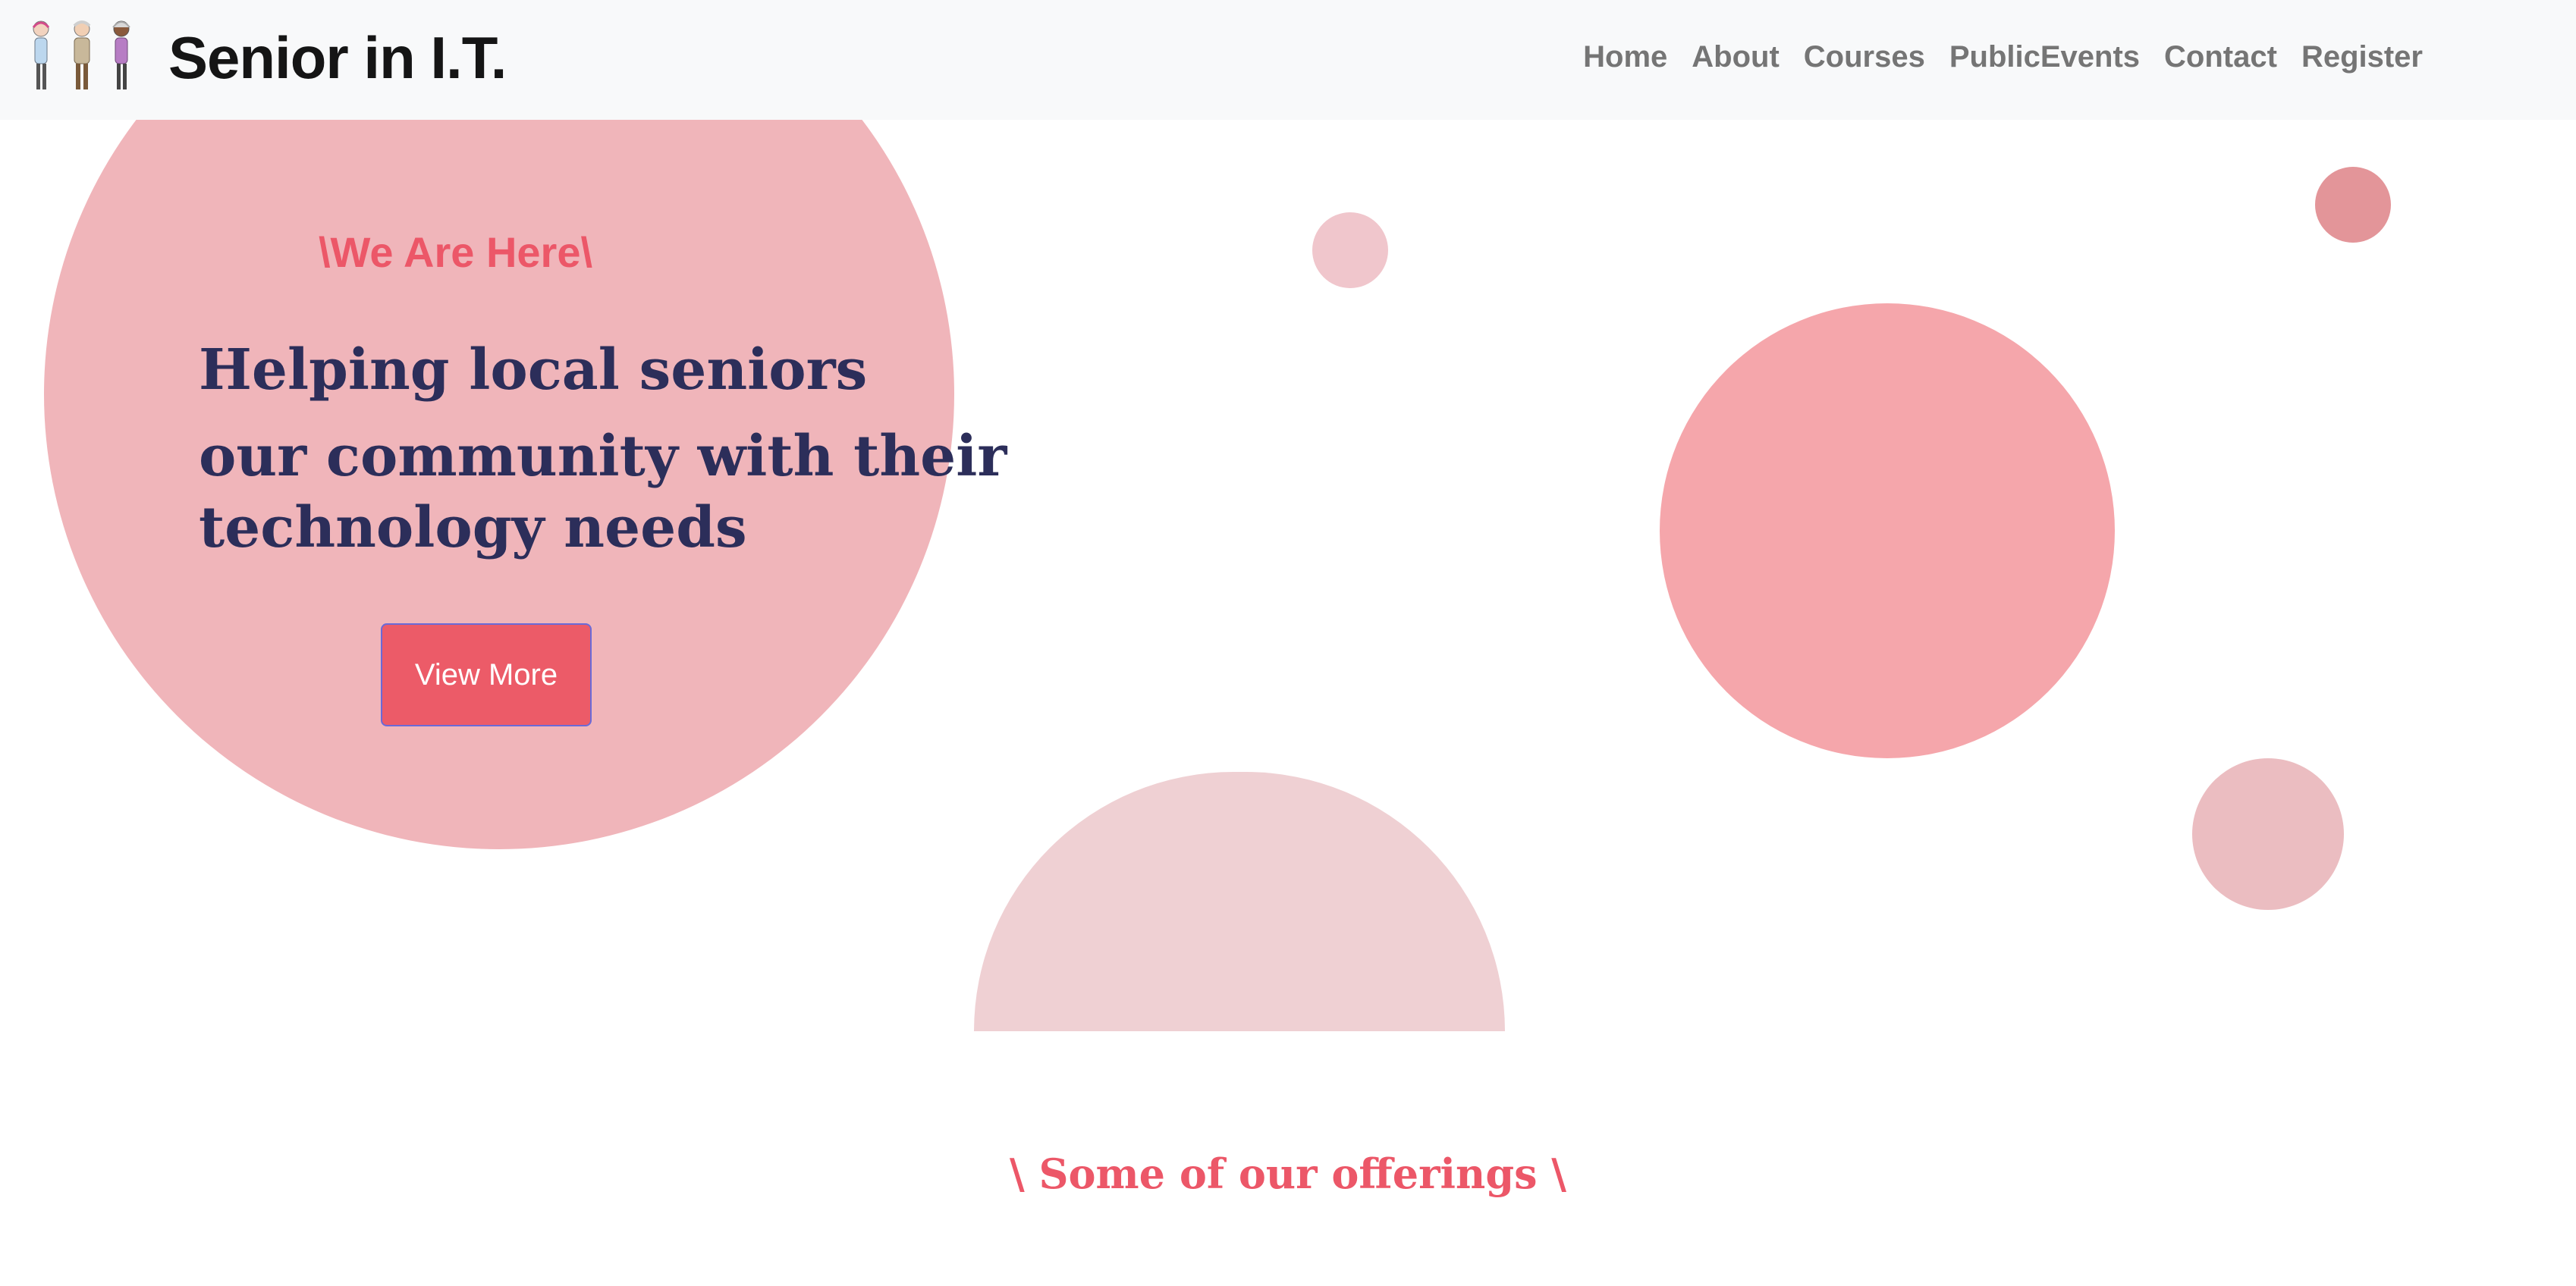 The width and height of the screenshot is (2576, 1286). Describe the element at coordinates (1864, 57) in the screenshot. I see `nav-link-courses: Courses` at that location.